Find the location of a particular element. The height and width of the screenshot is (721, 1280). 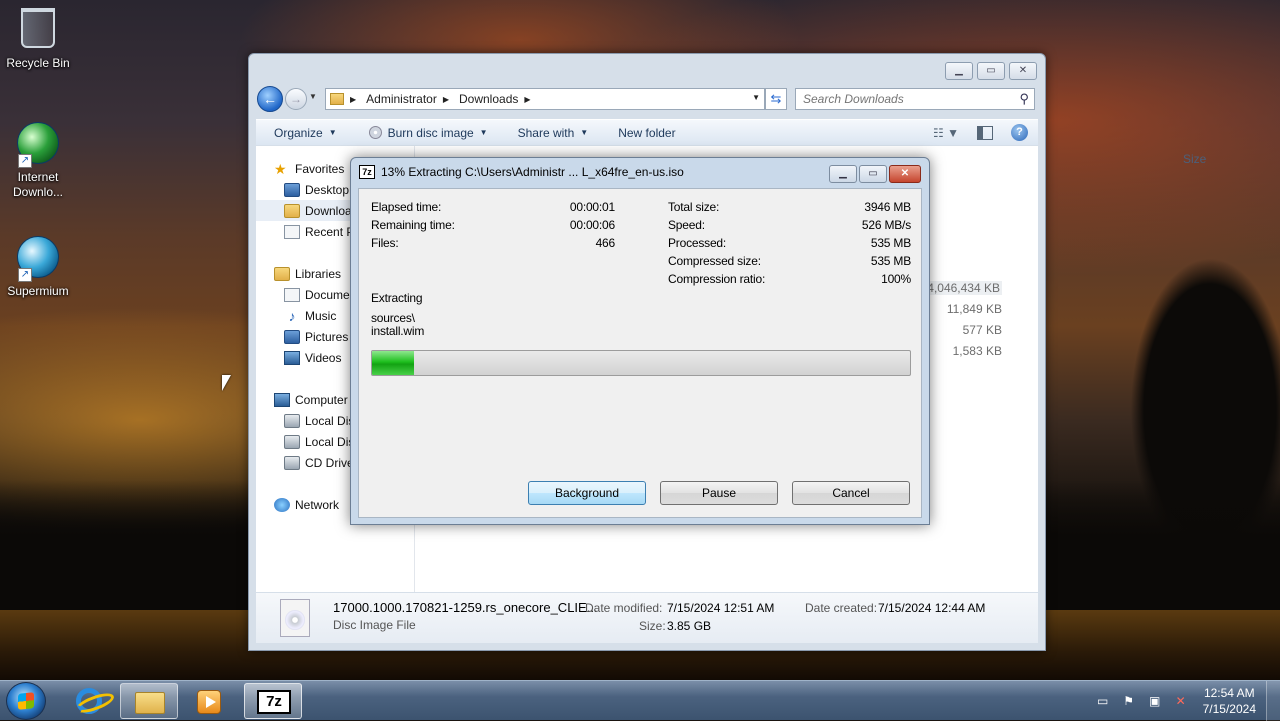

search-box: ⚲ is located at coordinates (915, 99).